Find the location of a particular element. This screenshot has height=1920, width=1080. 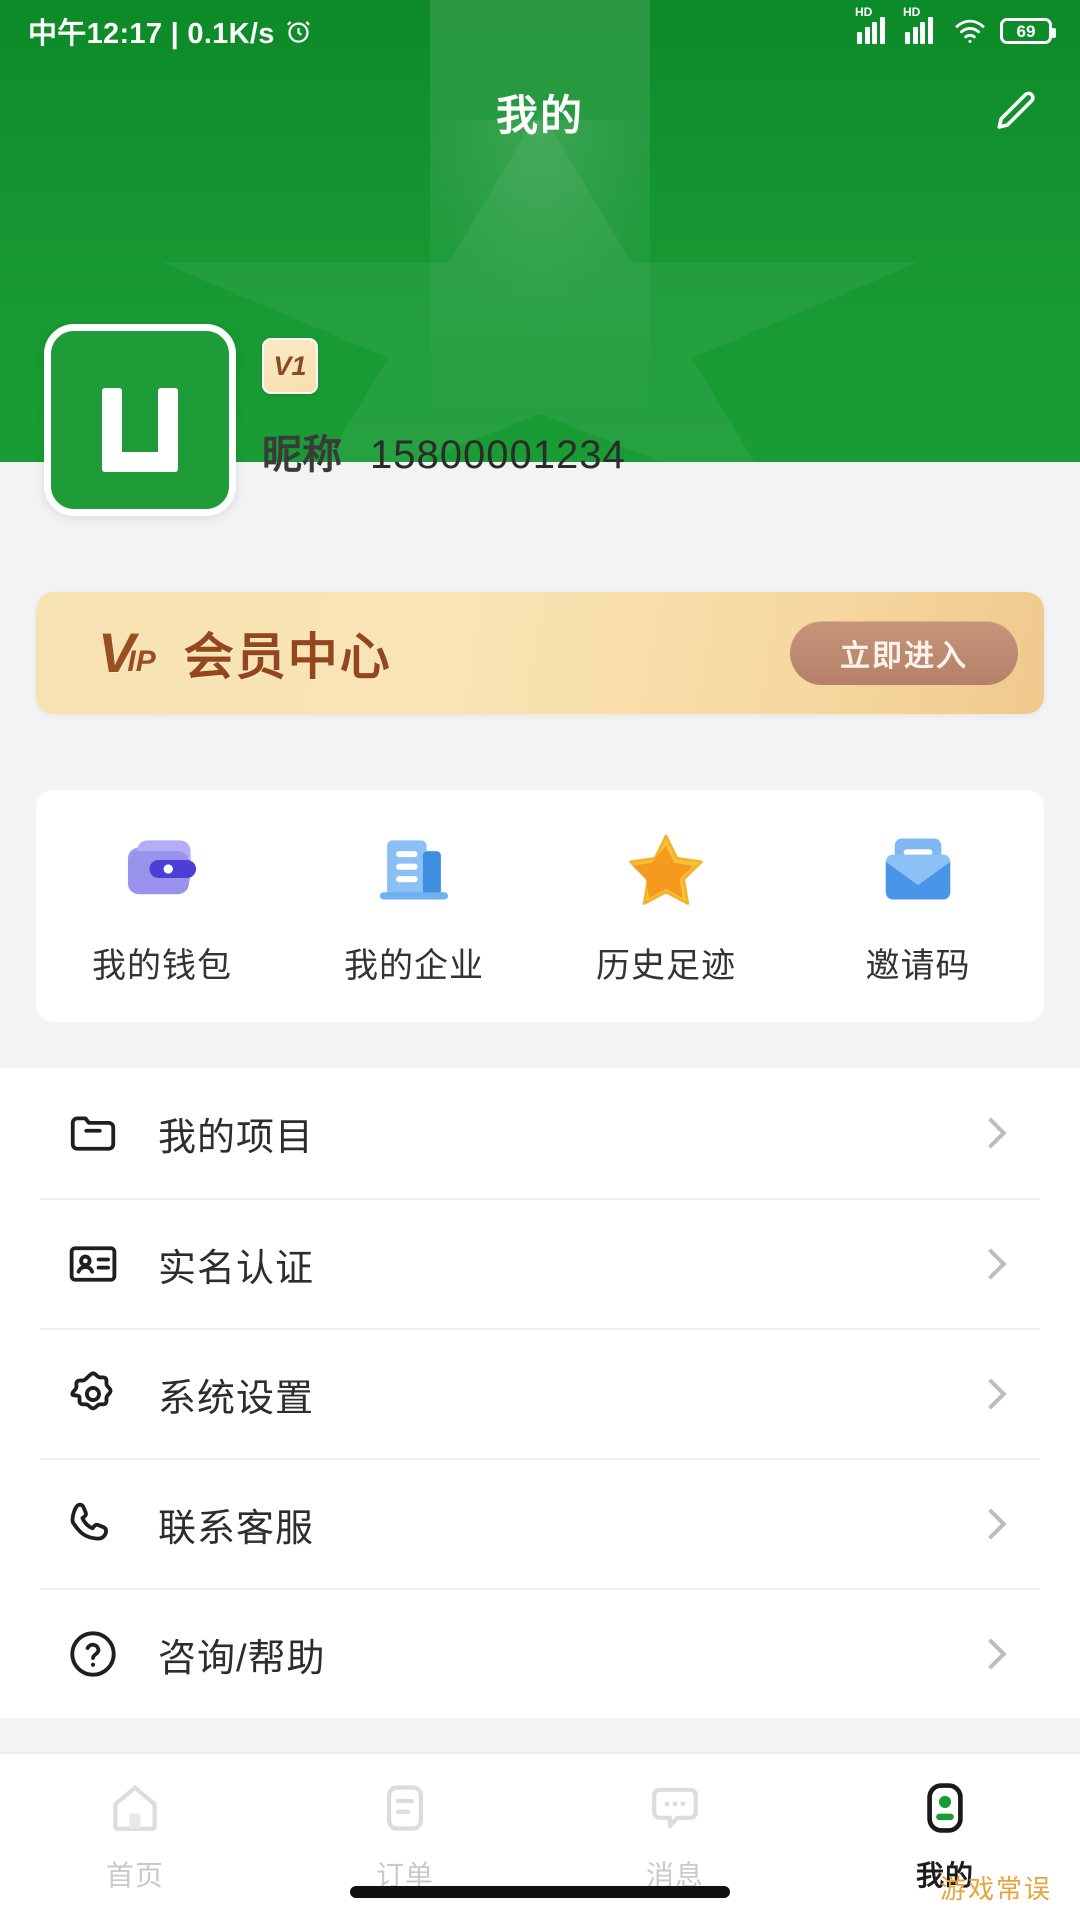

hd-label-sim1: HD is located at coordinates (864, 12).